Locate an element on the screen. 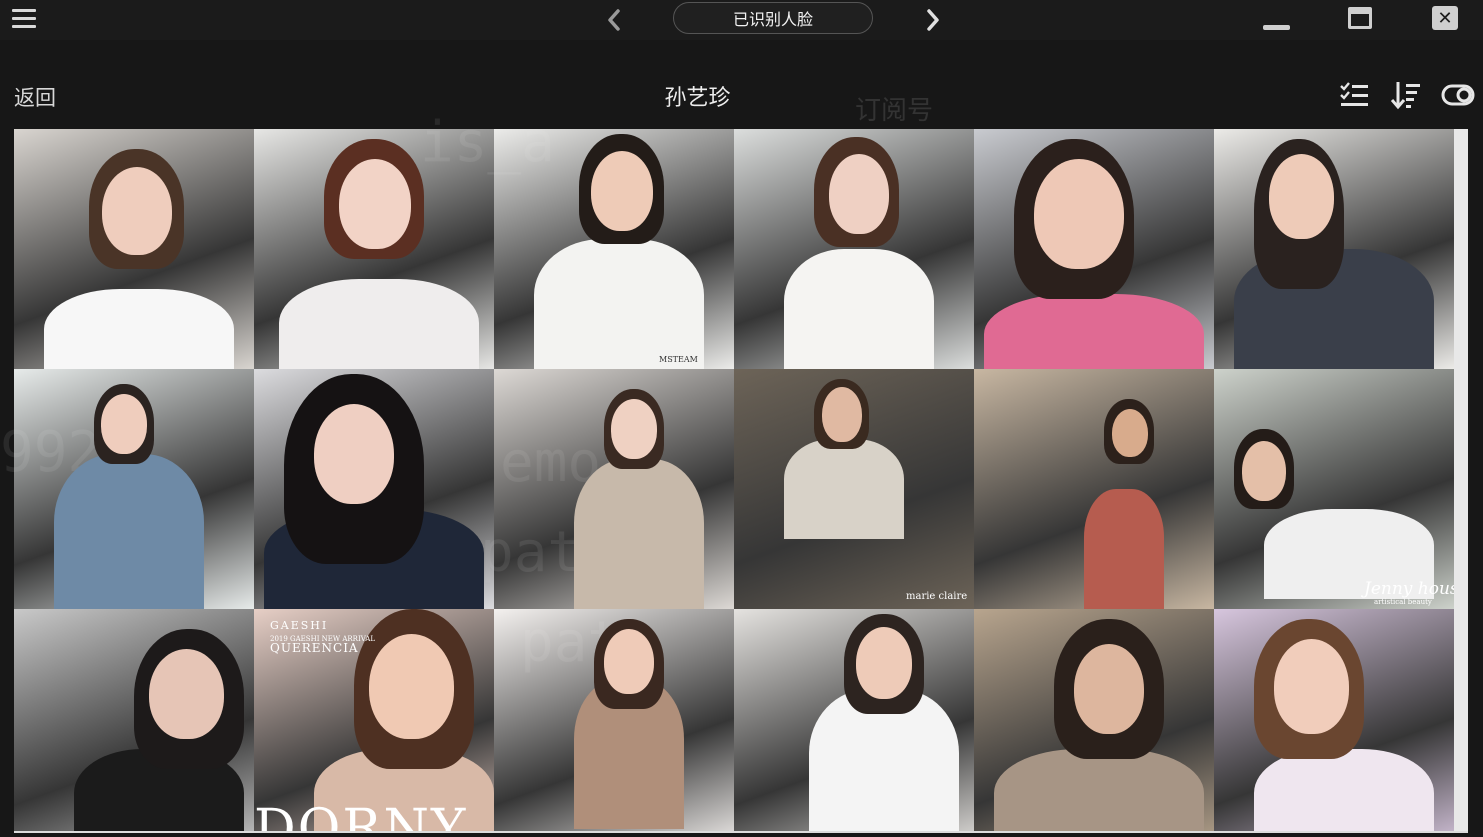 This screenshot has width=1483, height=837. checklist-icon is located at coordinates (1354, 95).